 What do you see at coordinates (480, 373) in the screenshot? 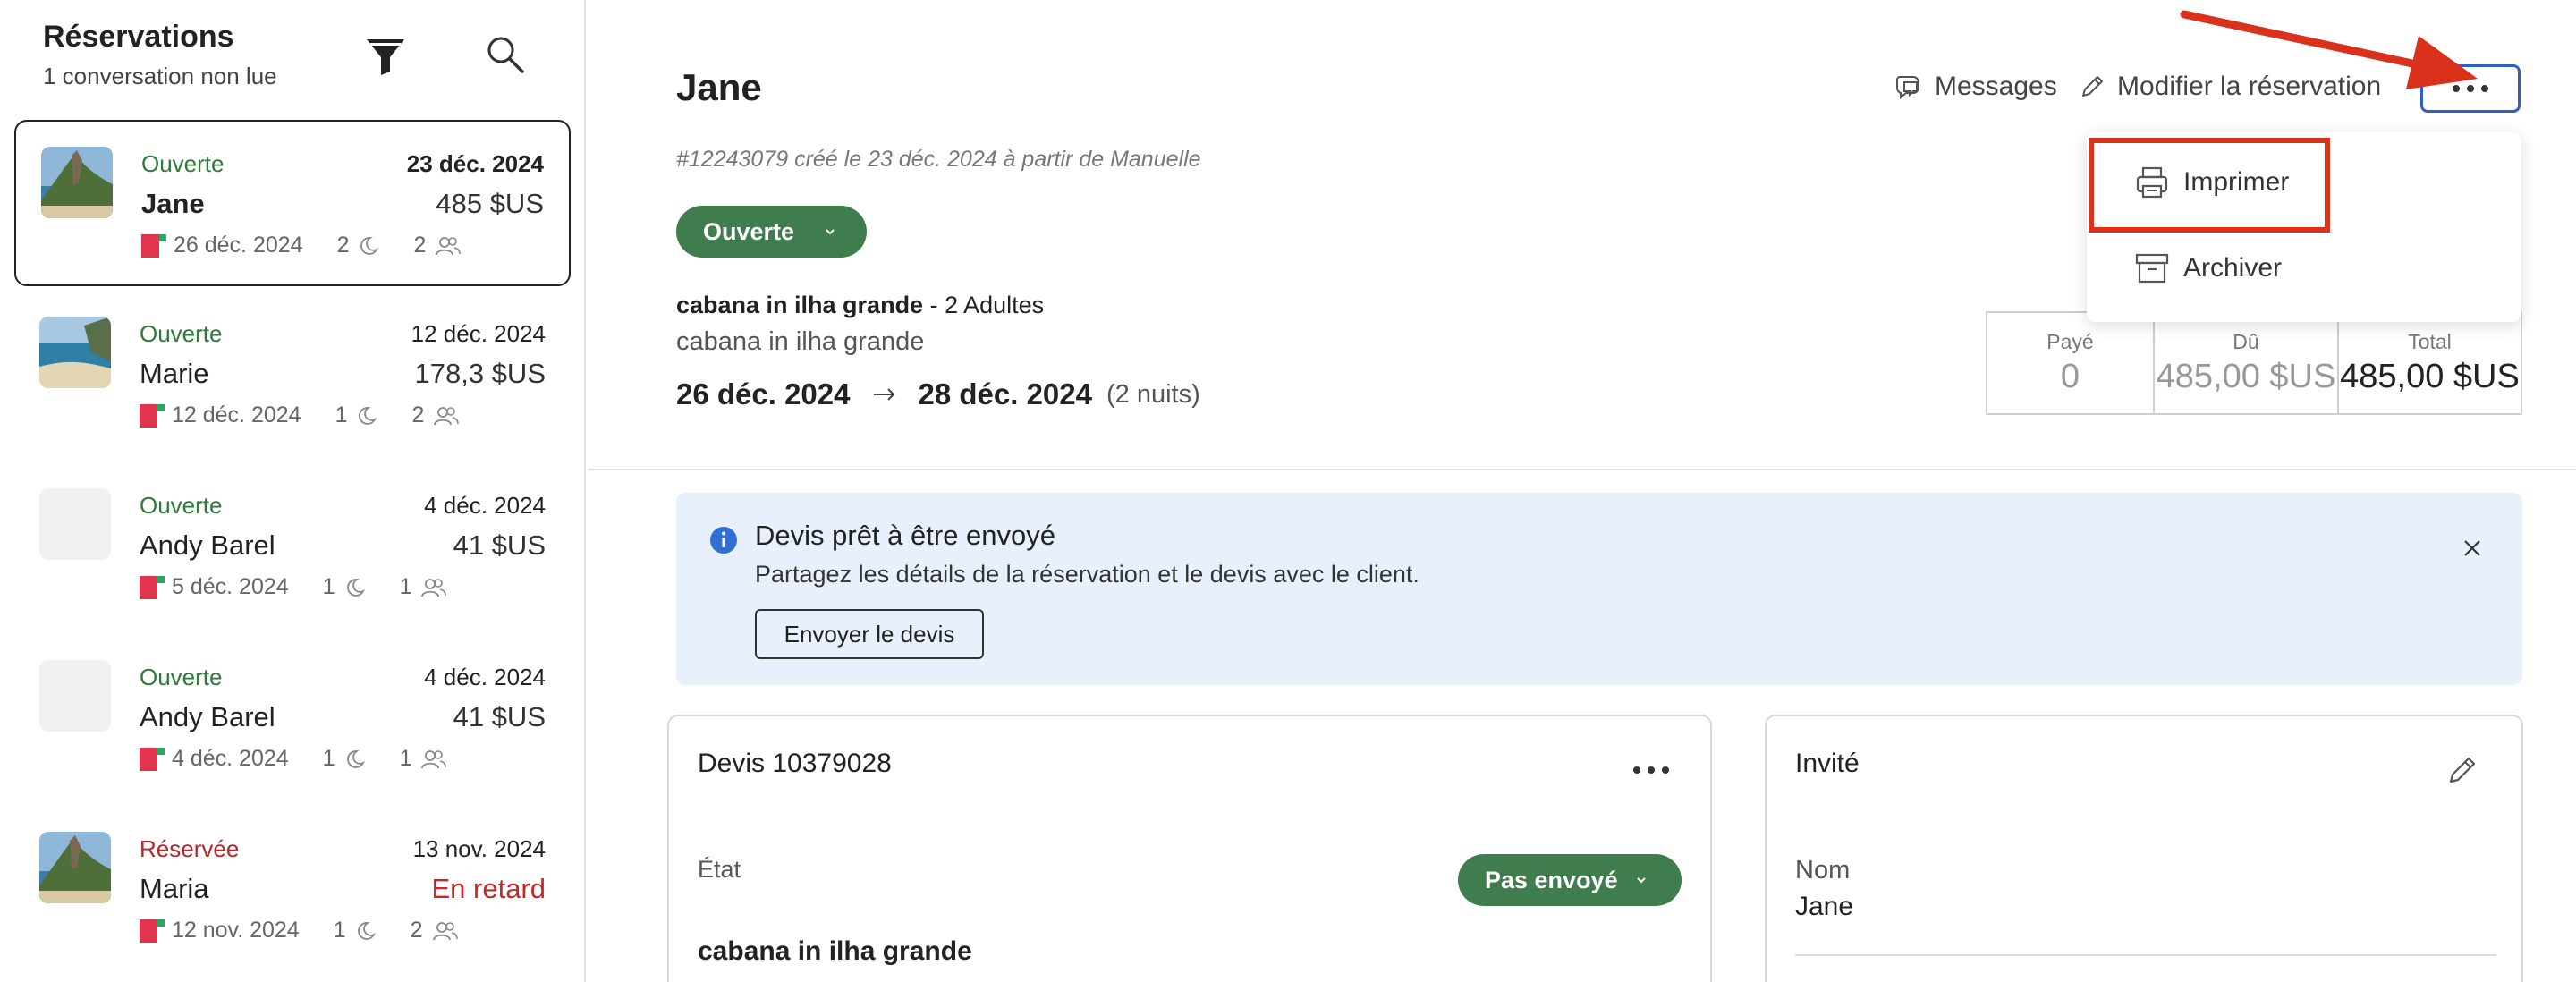
I see `reservation-amount: 178,3 $US` at bounding box center [480, 373].